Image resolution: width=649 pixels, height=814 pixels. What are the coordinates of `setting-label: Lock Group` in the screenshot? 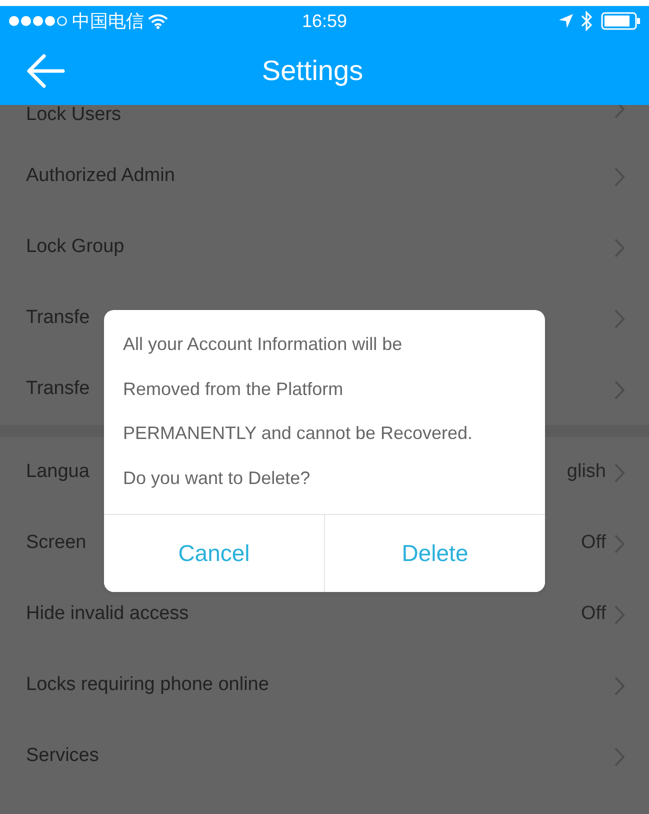 It's located at (75, 247).